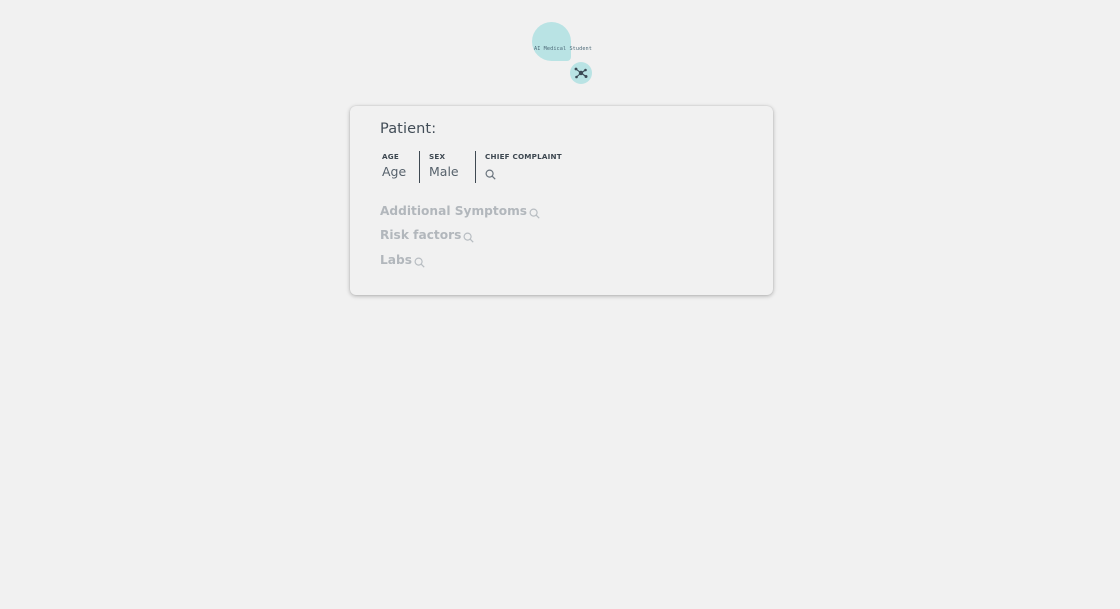  I want to click on logo-network-badge, so click(581, 73).